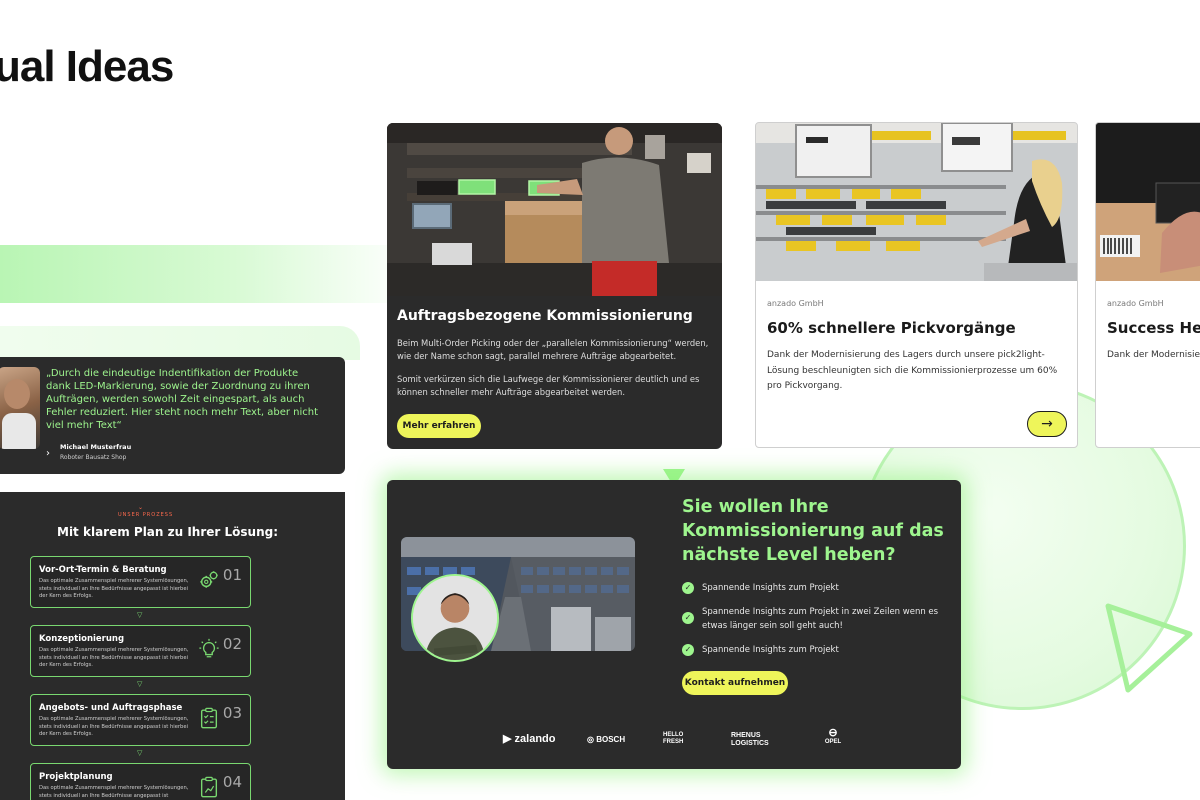 The width and height of the screenshot is (1200, 800). I want to click on chevron-right-icon: ›, so click(48, 453).